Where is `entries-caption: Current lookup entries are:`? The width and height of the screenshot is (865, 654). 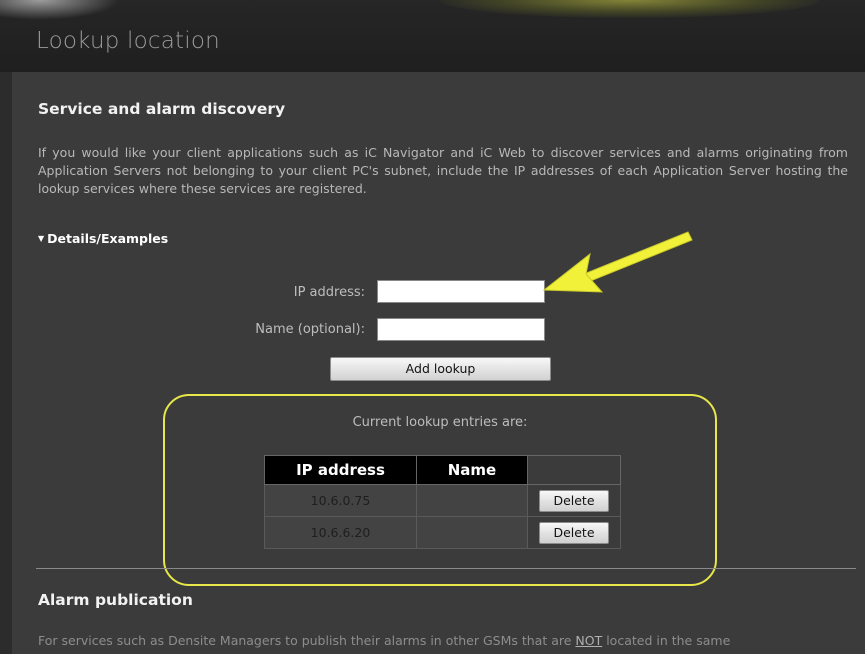 entries-caption: Current lookup entries are: is located at coordinates (440, 422).